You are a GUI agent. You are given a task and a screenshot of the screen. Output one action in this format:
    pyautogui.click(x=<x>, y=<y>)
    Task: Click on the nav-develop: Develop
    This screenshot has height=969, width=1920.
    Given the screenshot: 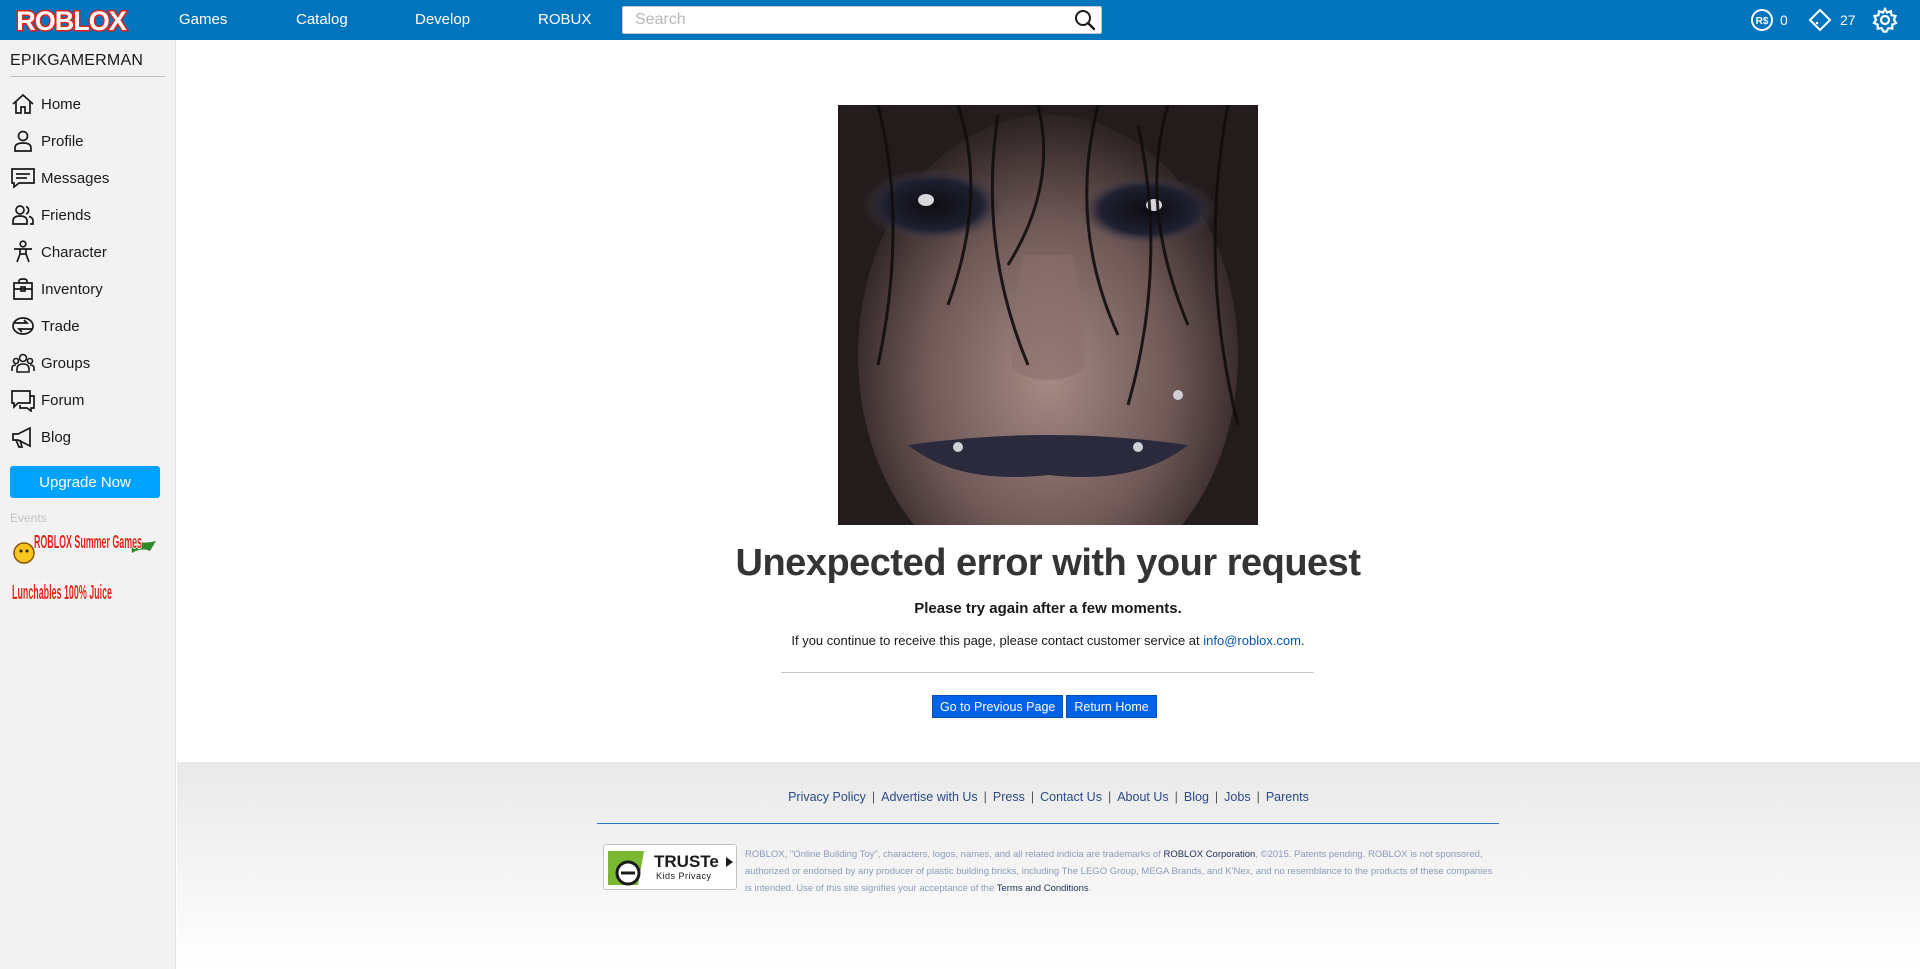 What is the action you would take?
    pyautogui.click(x=442, y=20)
    